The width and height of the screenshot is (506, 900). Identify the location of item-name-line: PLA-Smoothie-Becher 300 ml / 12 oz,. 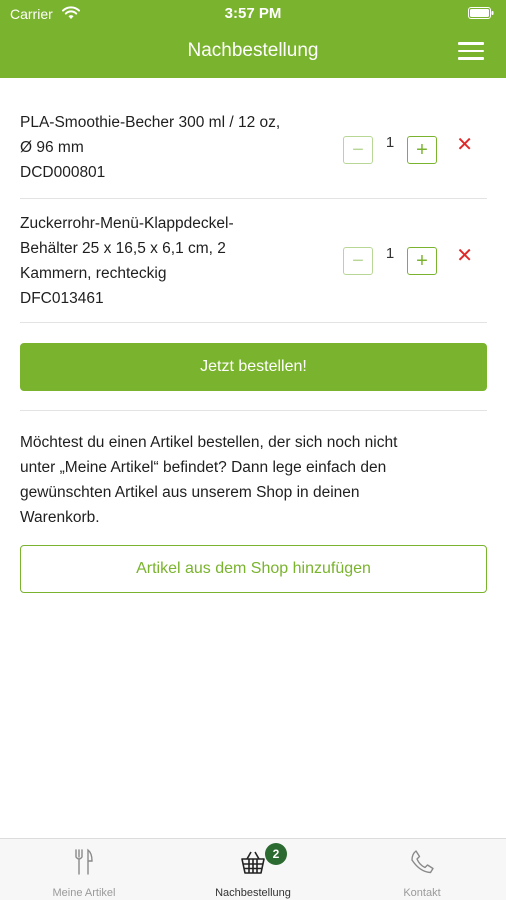
(150, 122).